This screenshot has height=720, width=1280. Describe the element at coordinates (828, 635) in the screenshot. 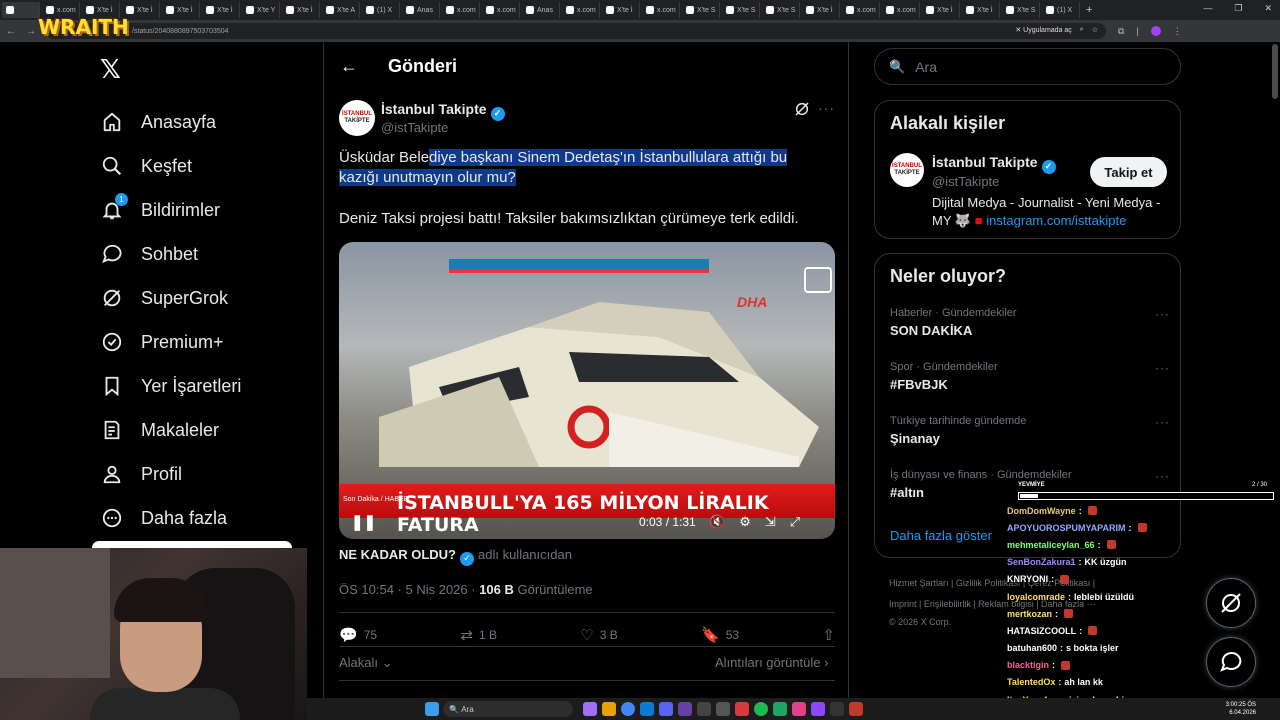

I see `share-button: ⇧` at that location.